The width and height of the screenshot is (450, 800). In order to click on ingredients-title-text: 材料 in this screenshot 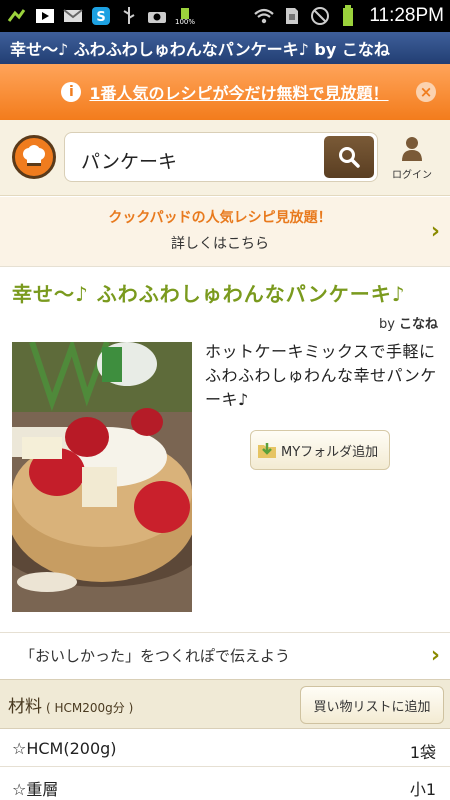, I will do `click(25, 707)`.